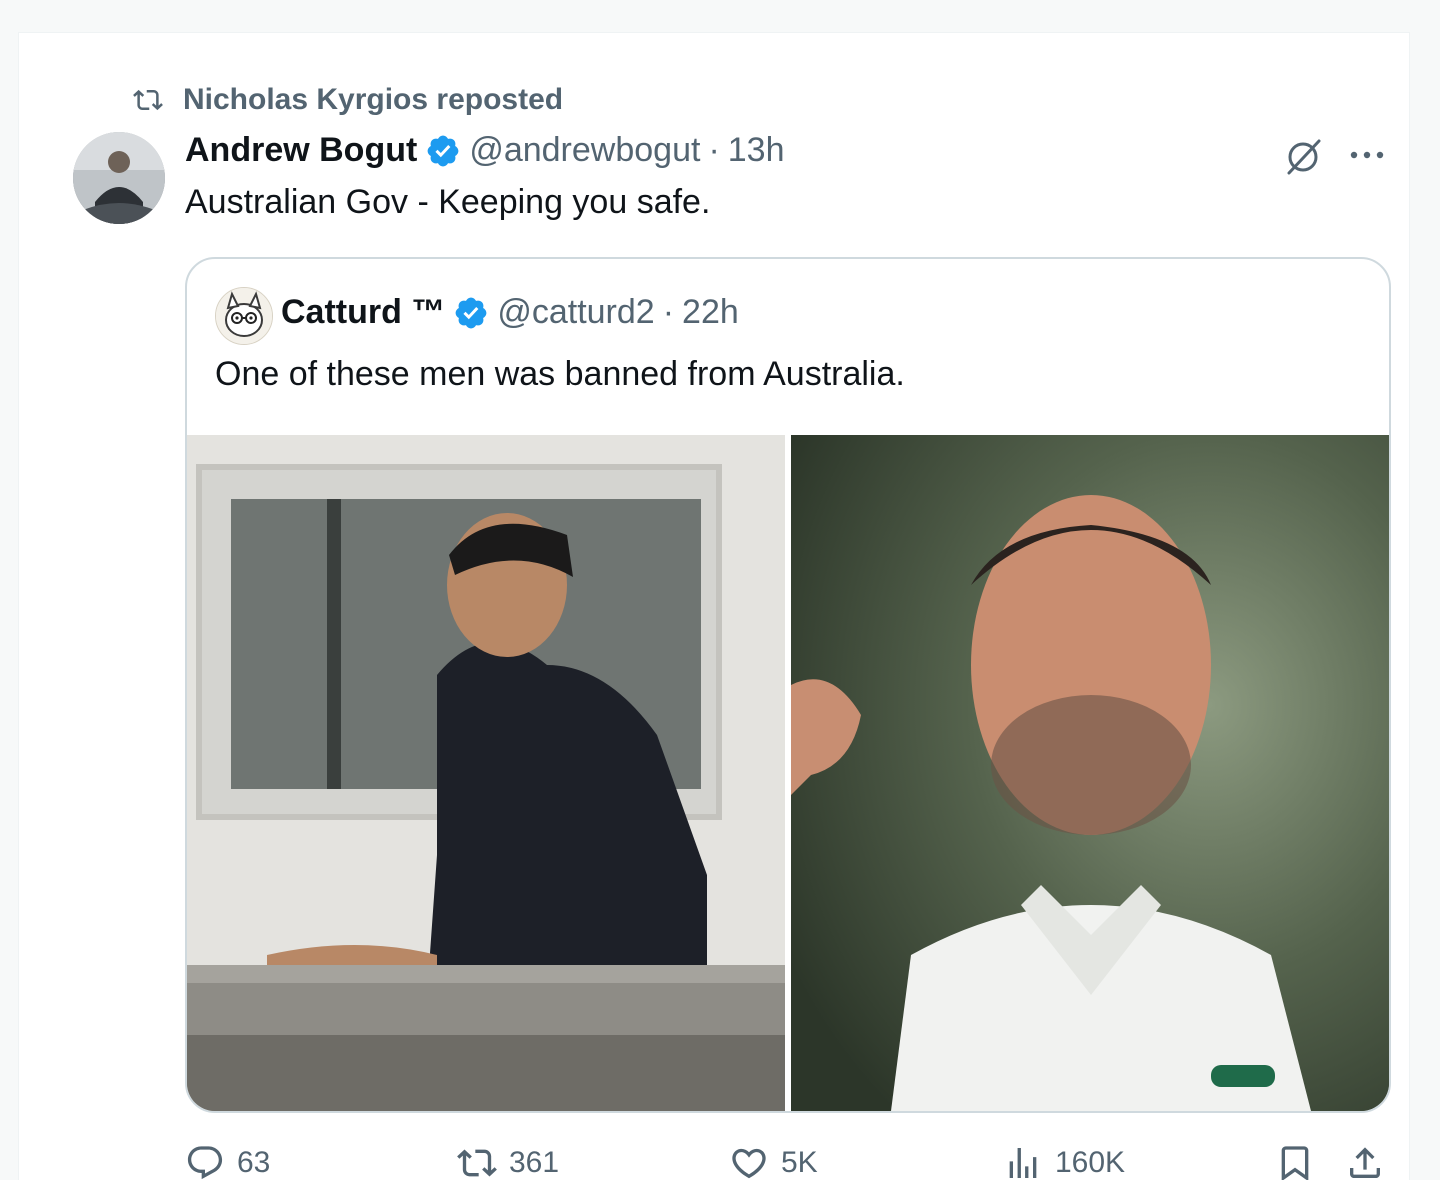 Image resolution: width=1440 pixels, height=1180 pixels. Describe the element at coordinates (1365, 1162) in the screenshot. I see `share-icon` at that location.